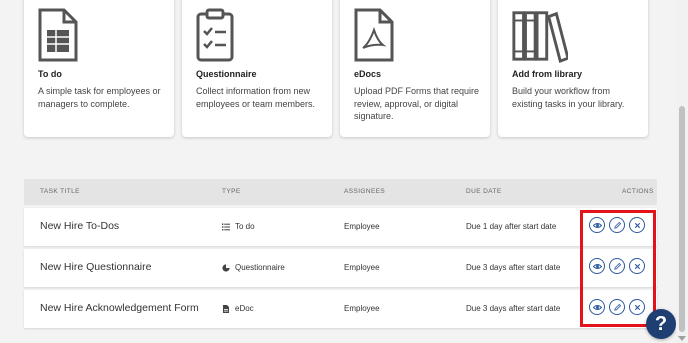  I want to click on page-scrollbar, so click(682, 171).